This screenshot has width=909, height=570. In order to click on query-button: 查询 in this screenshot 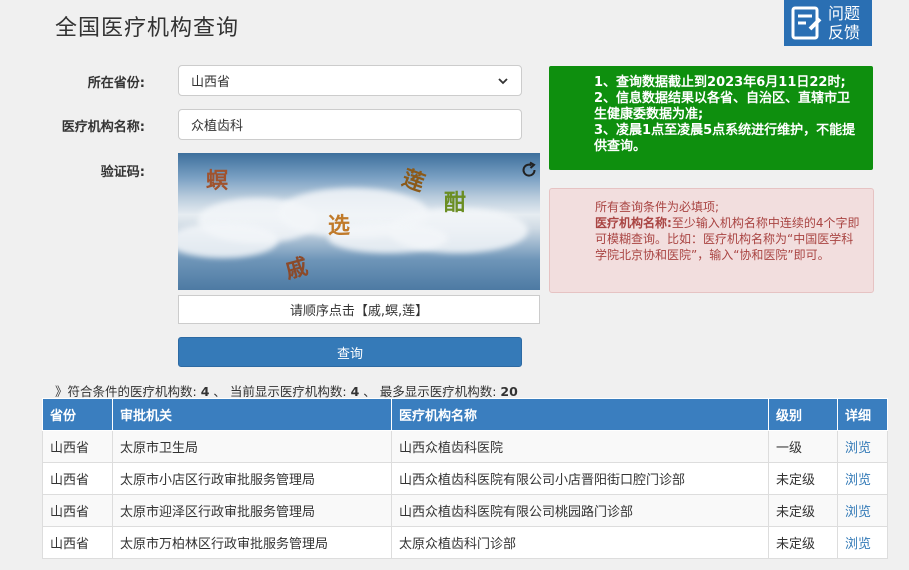, I will do `click(350, 352)`.